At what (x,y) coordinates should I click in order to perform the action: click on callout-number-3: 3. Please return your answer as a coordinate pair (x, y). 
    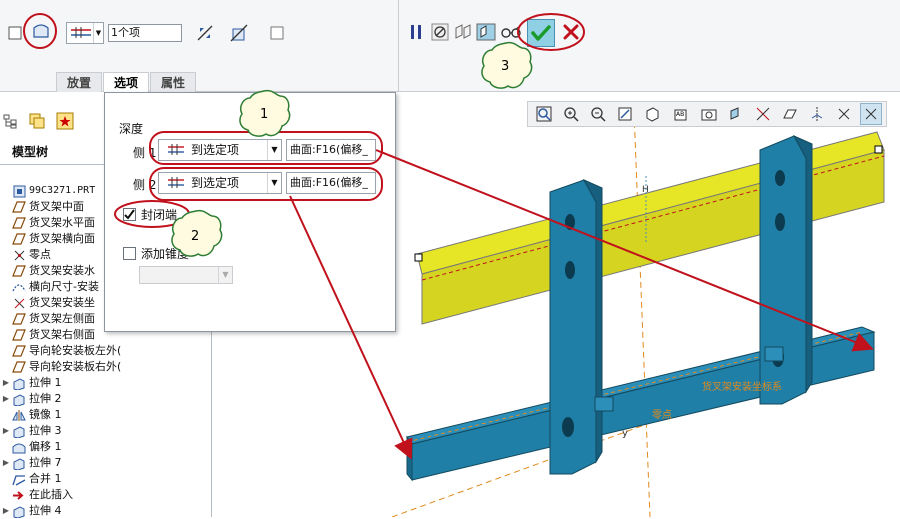
    Looking at the image, I should click on (505, 66).